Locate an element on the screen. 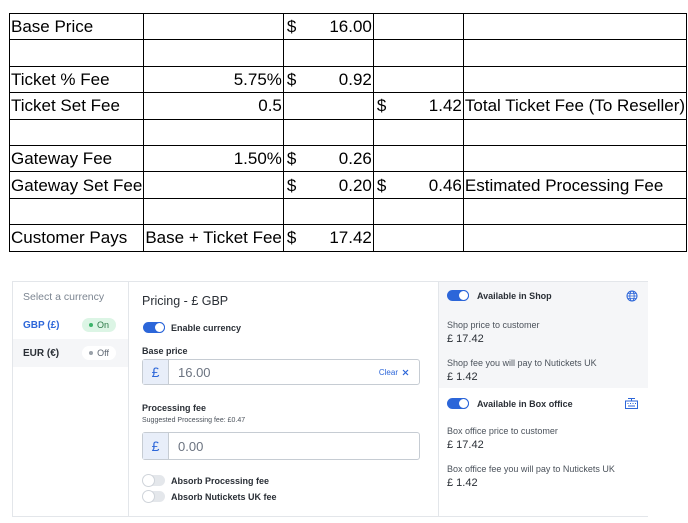 Image resolution: width=688 pixels, height=523 pixels. sheet-cell-b: 1.50% is located at coordinates (213, 158).